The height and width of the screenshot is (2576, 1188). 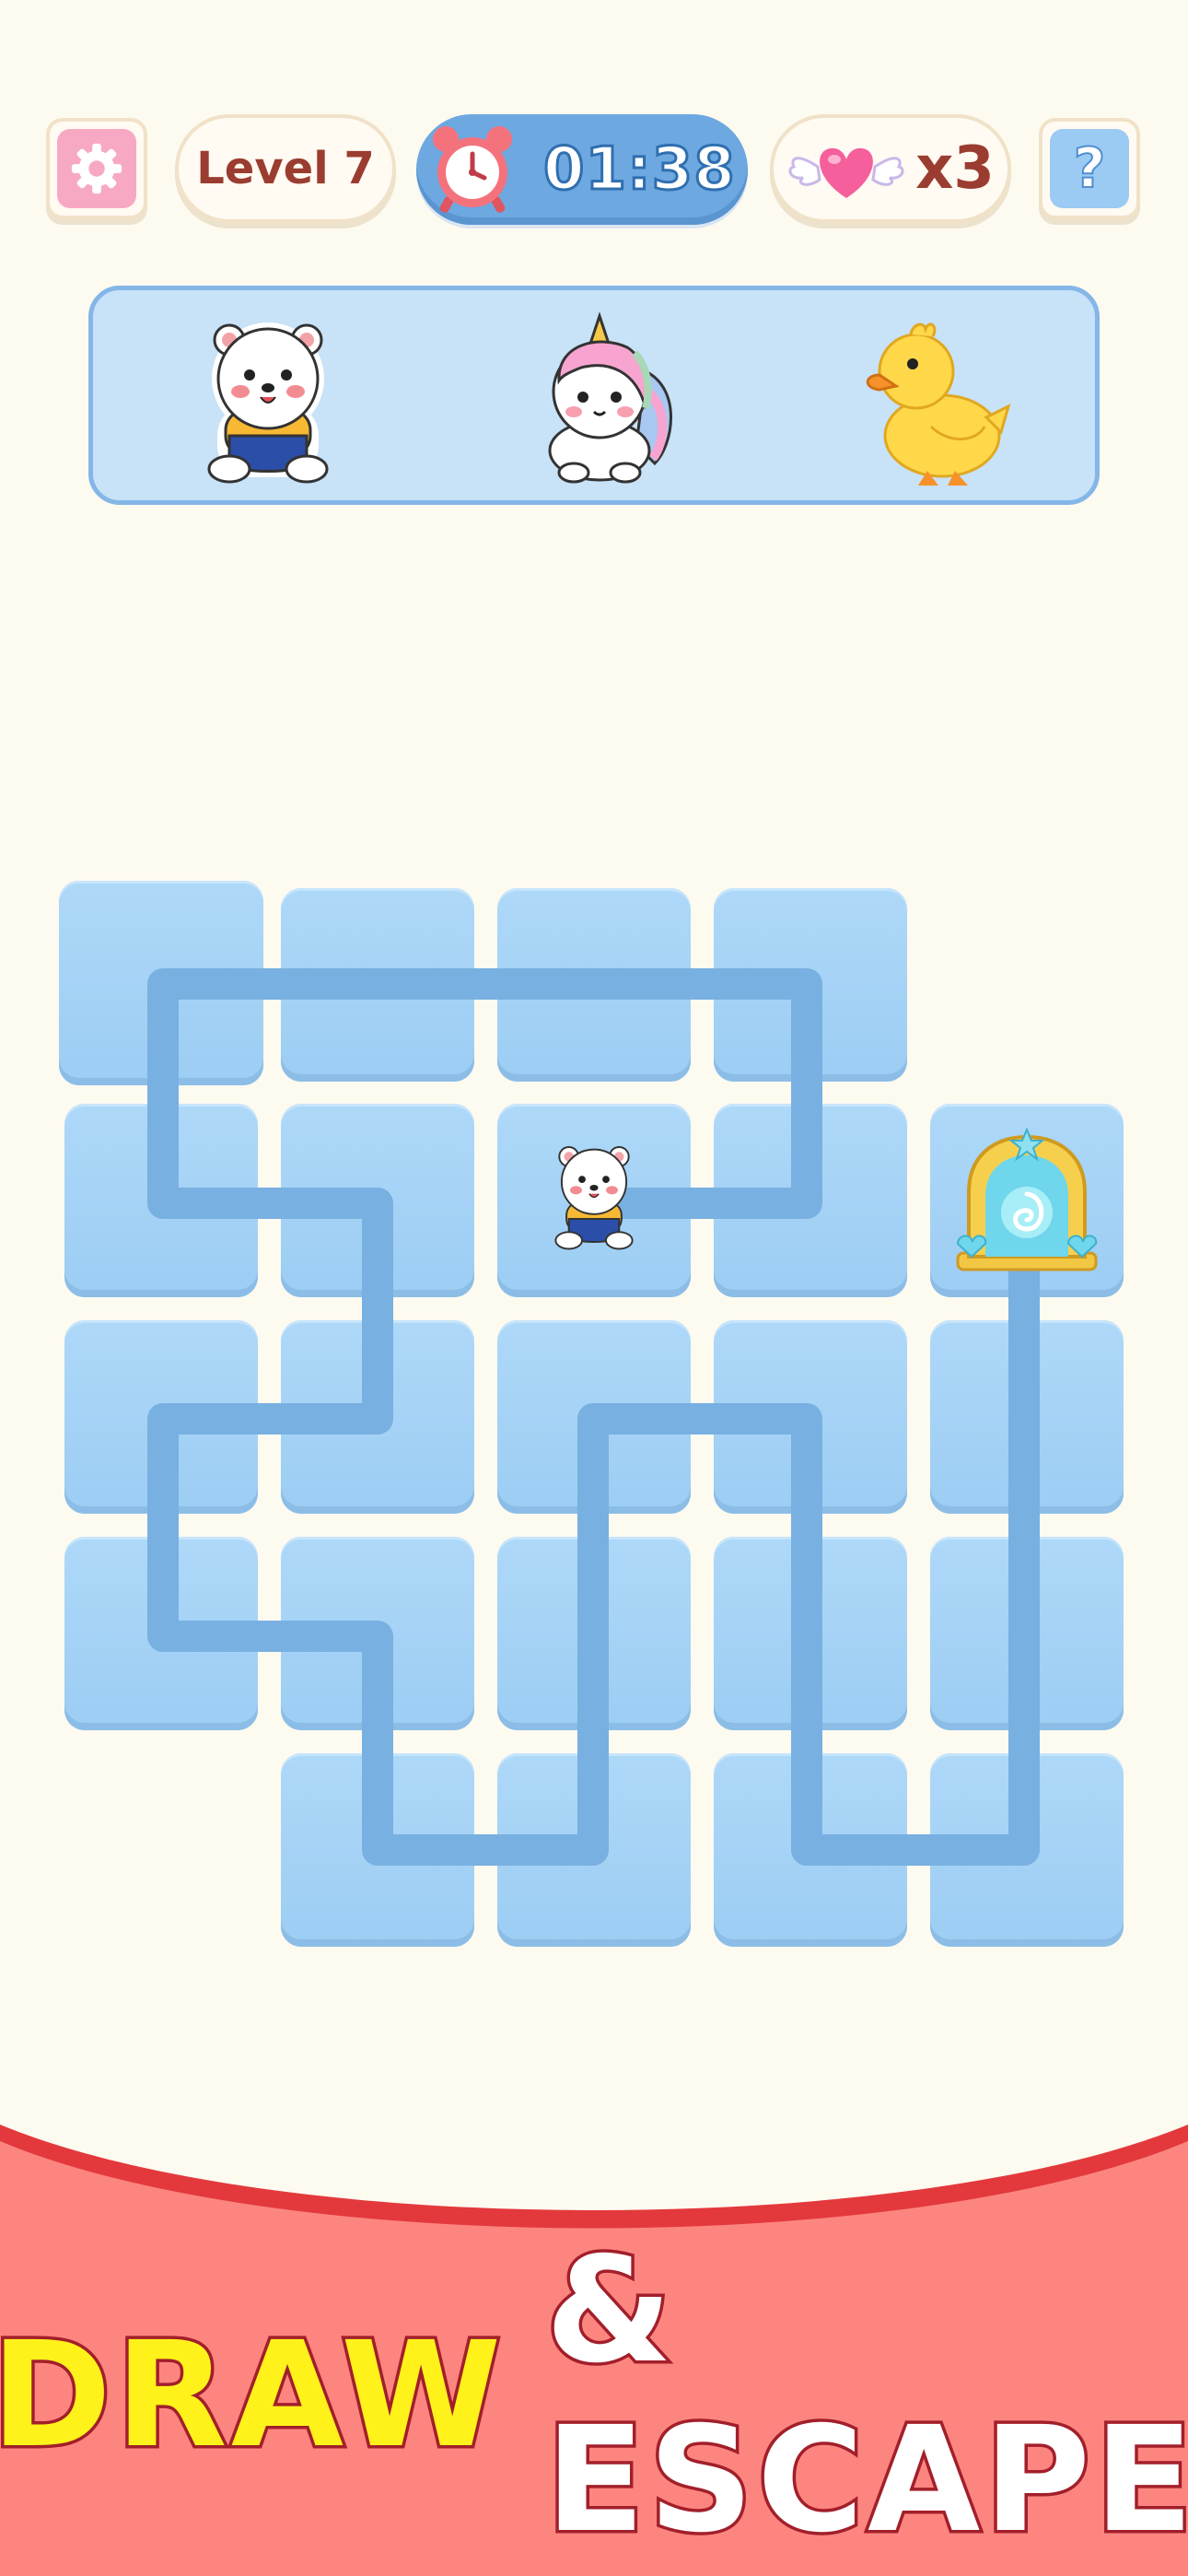 I want to click on title-draw: DRAW, so click(x=253, y=2396).